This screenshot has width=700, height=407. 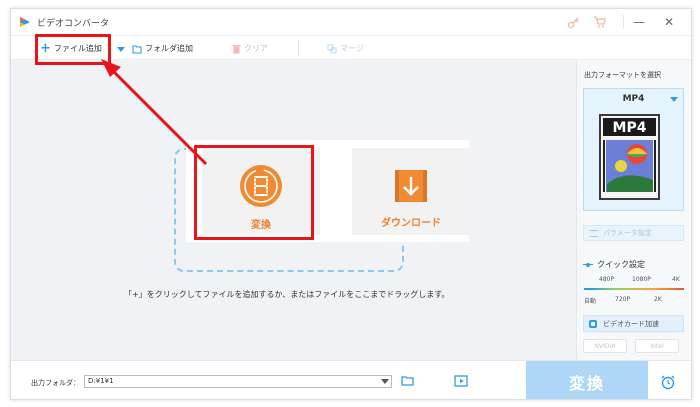 What do you see at coordinates (590, 300) in the screenshot?
I see `quality-auto: 自動` at bounding box center [590, 300].